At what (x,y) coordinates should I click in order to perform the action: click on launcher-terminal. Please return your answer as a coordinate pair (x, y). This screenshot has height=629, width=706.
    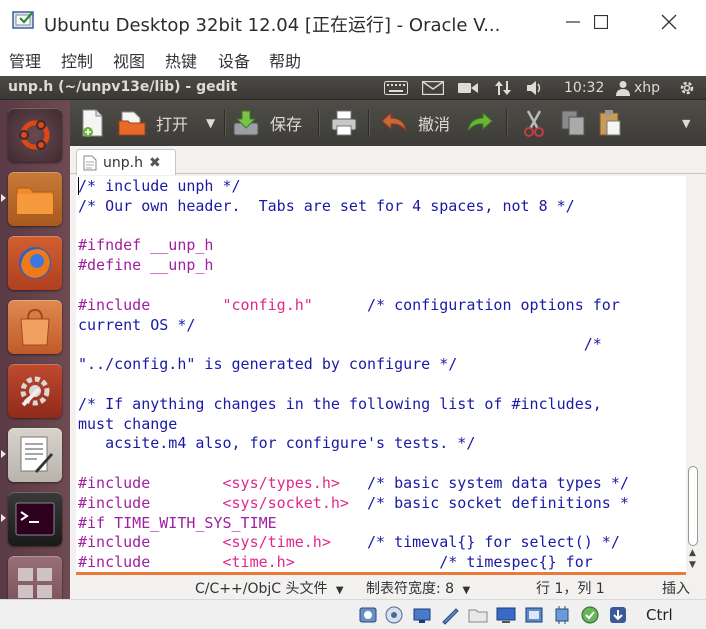
    Looking at the image, I should click on (35, 519).